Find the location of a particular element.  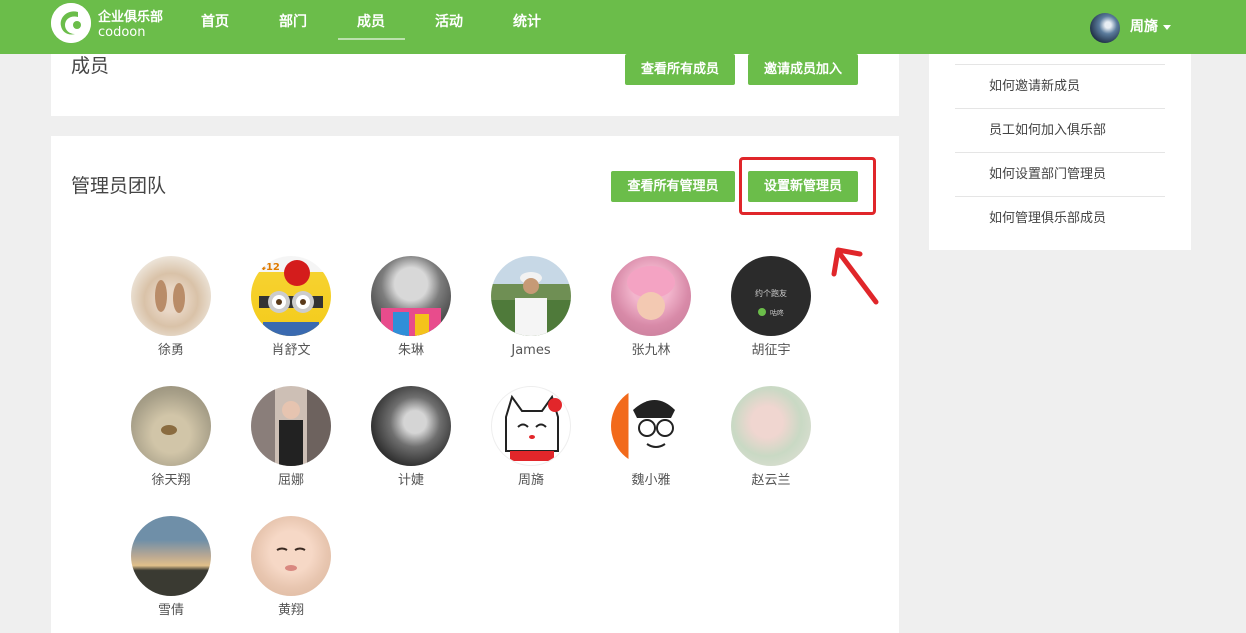

member-name: 朱琳 is located at coordinates (410, 350).